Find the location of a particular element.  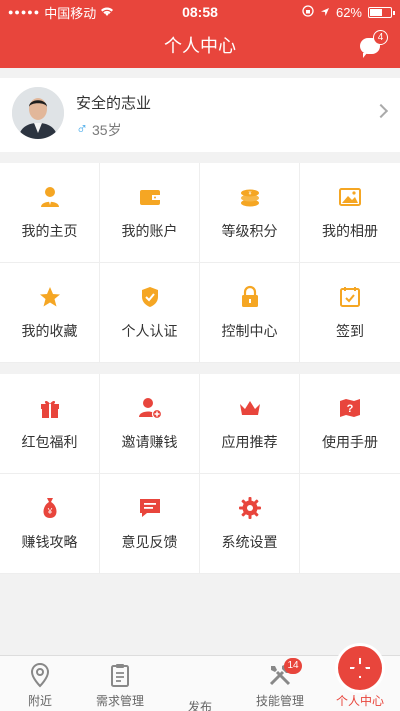

male-icon: ♂ is located at coordinates (82, 129).